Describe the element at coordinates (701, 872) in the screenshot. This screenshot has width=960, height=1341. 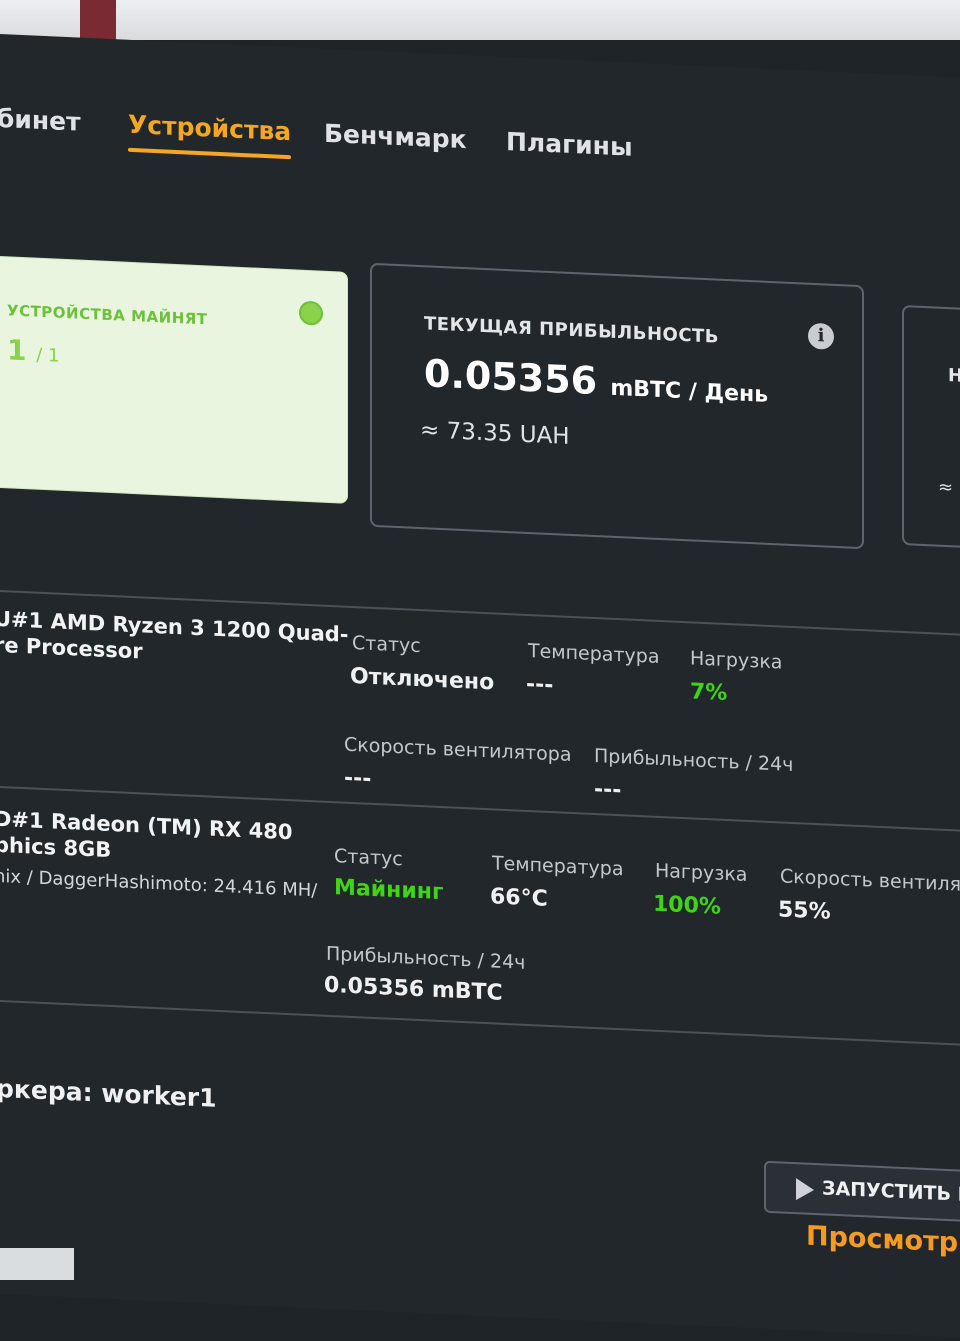
I see `gpu-load-label: Нагрузка` at that location.